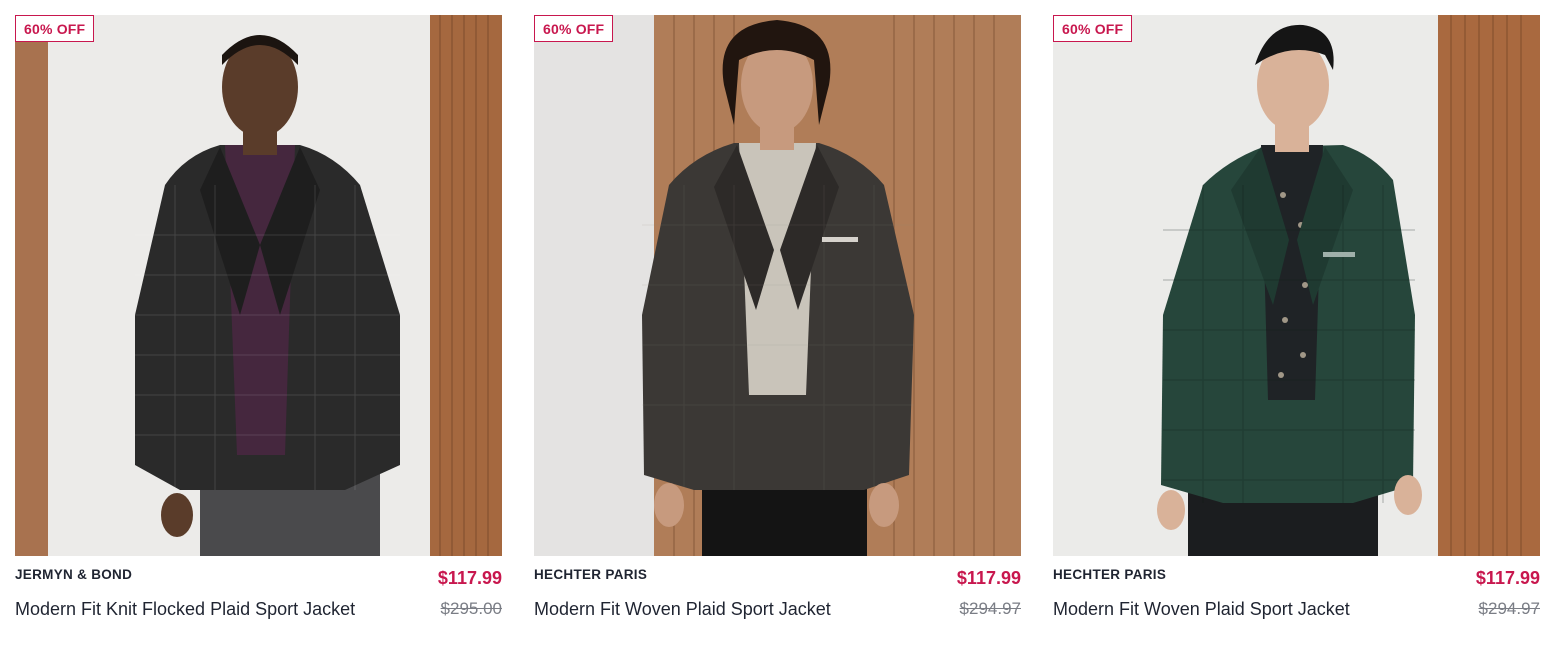 The height and width of the screenshot is (656, 1552). What do you see at coordinates (74, 574) in the screenshot?
I see `product-brand: JERMYN & BOND` at bounding box center [74, 574].